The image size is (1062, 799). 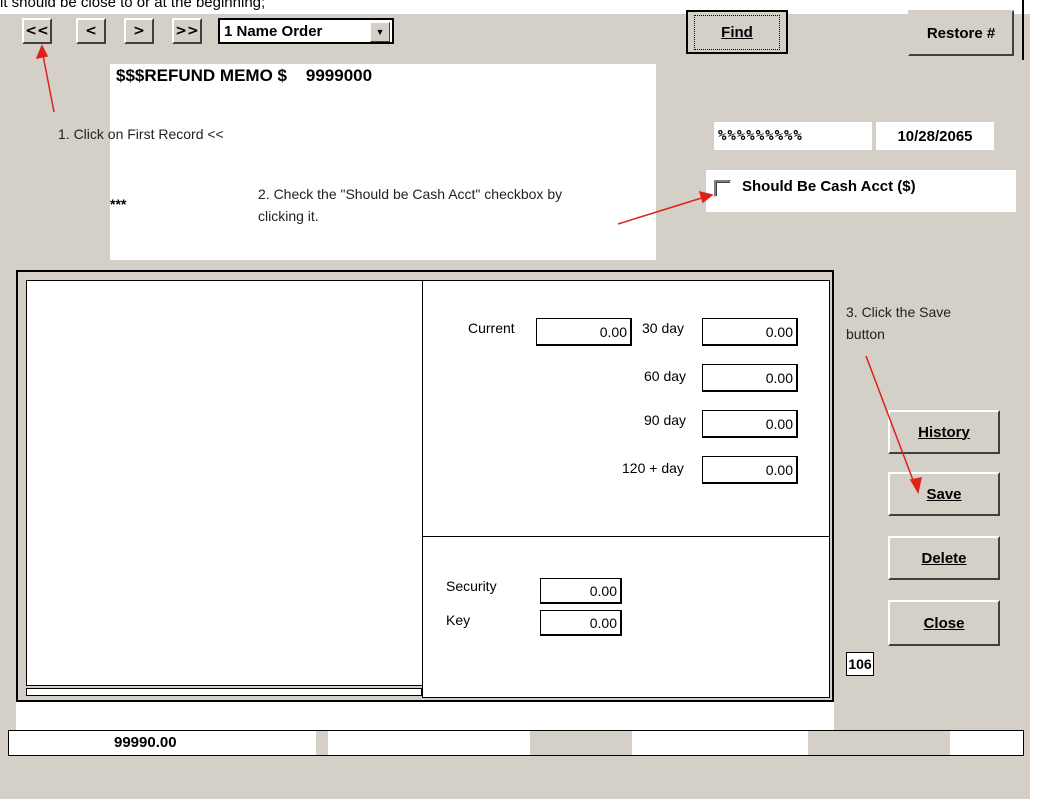 I want to click on delete-button: Delete, so click(x=944, y=558).